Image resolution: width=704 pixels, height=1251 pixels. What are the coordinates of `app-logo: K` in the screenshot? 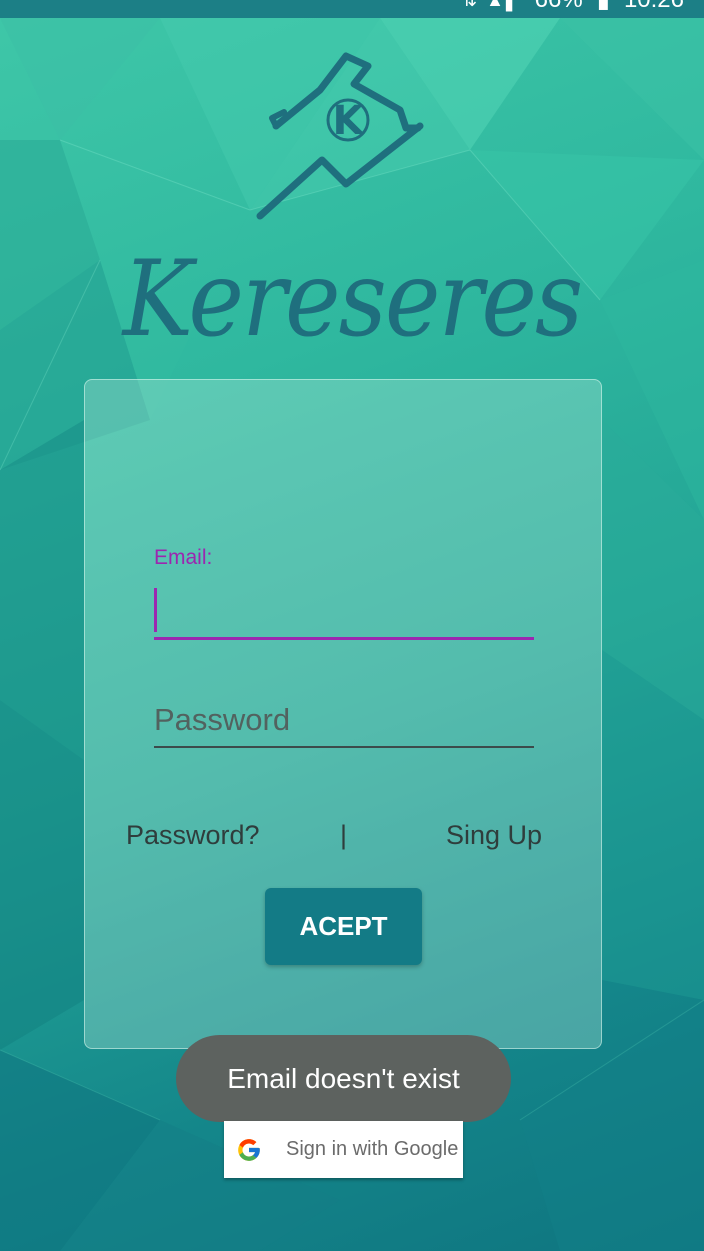 It's located at (345, 138).